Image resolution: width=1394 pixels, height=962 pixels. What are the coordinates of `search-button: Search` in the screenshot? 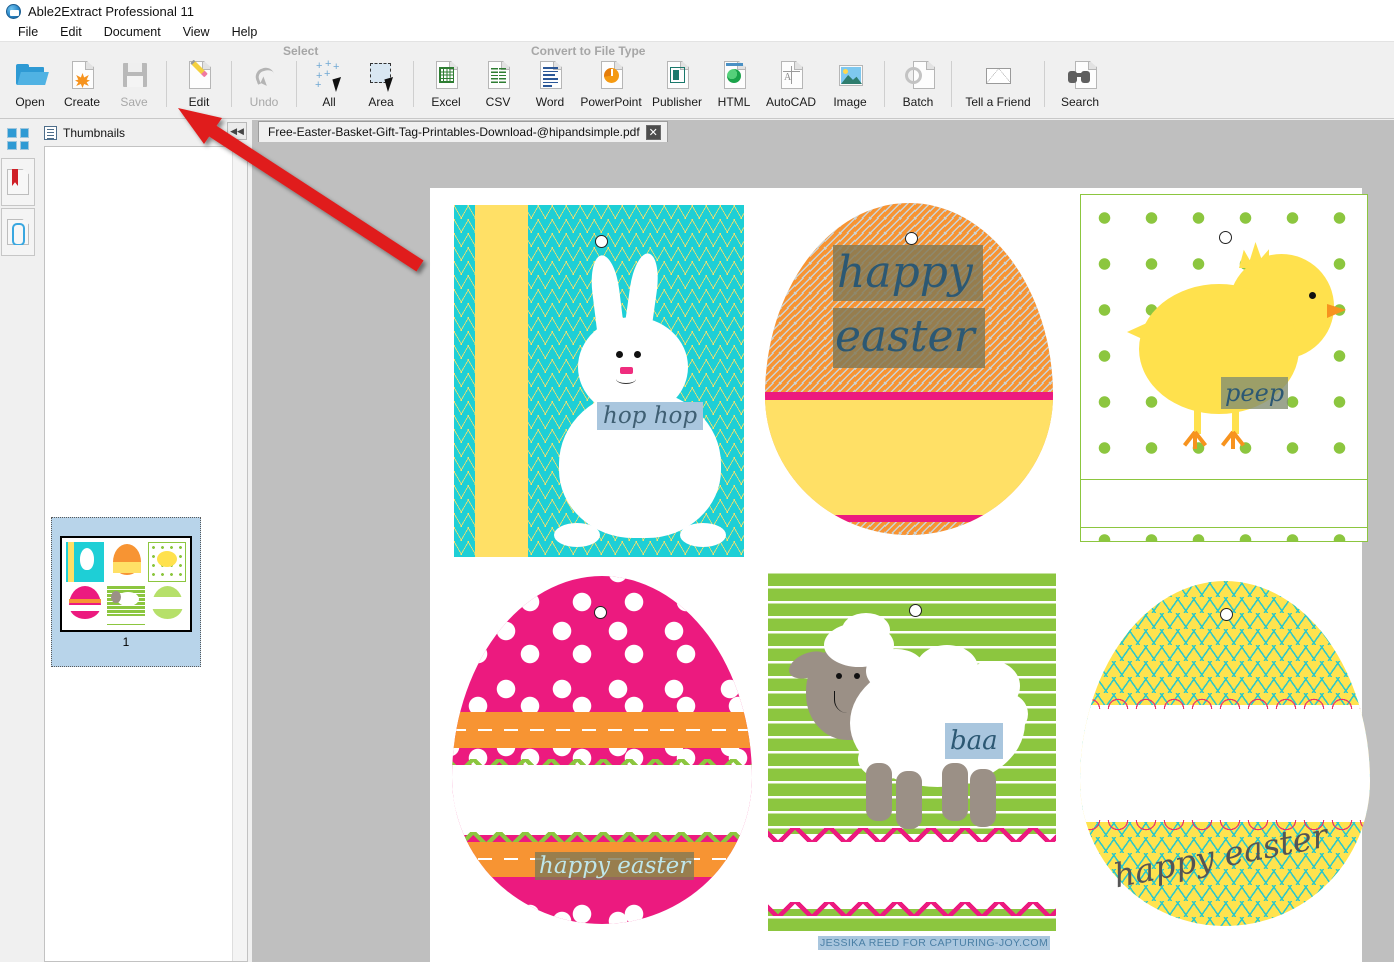 It's located at (1080, 83).